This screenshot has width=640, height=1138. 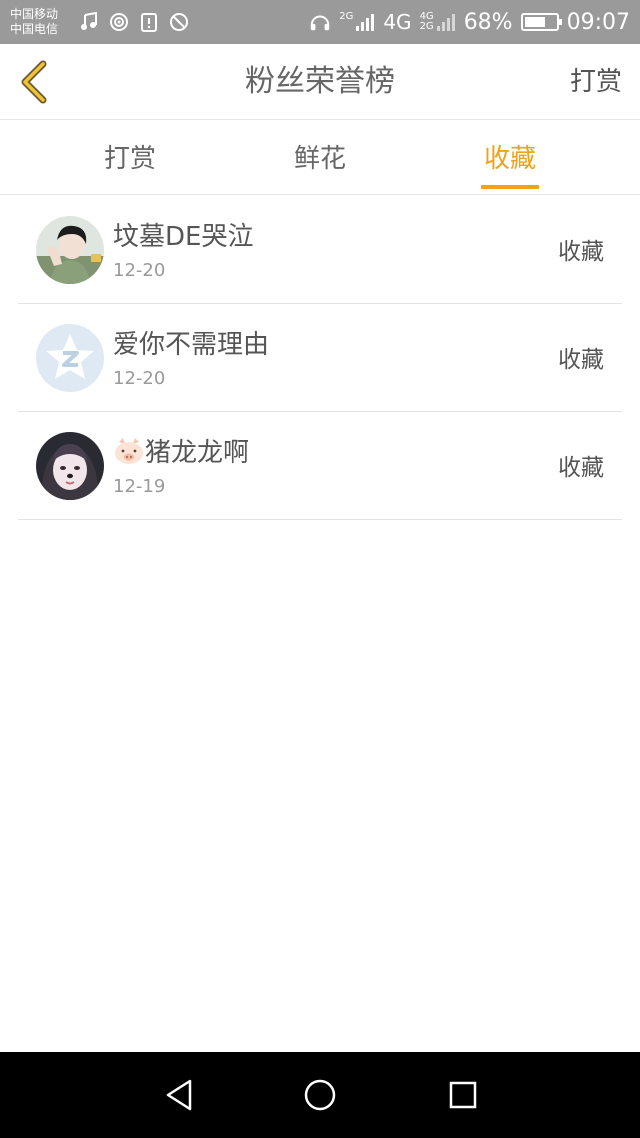 I want to click on user-name: 爱你不需理由, so click(x=191, y=345).